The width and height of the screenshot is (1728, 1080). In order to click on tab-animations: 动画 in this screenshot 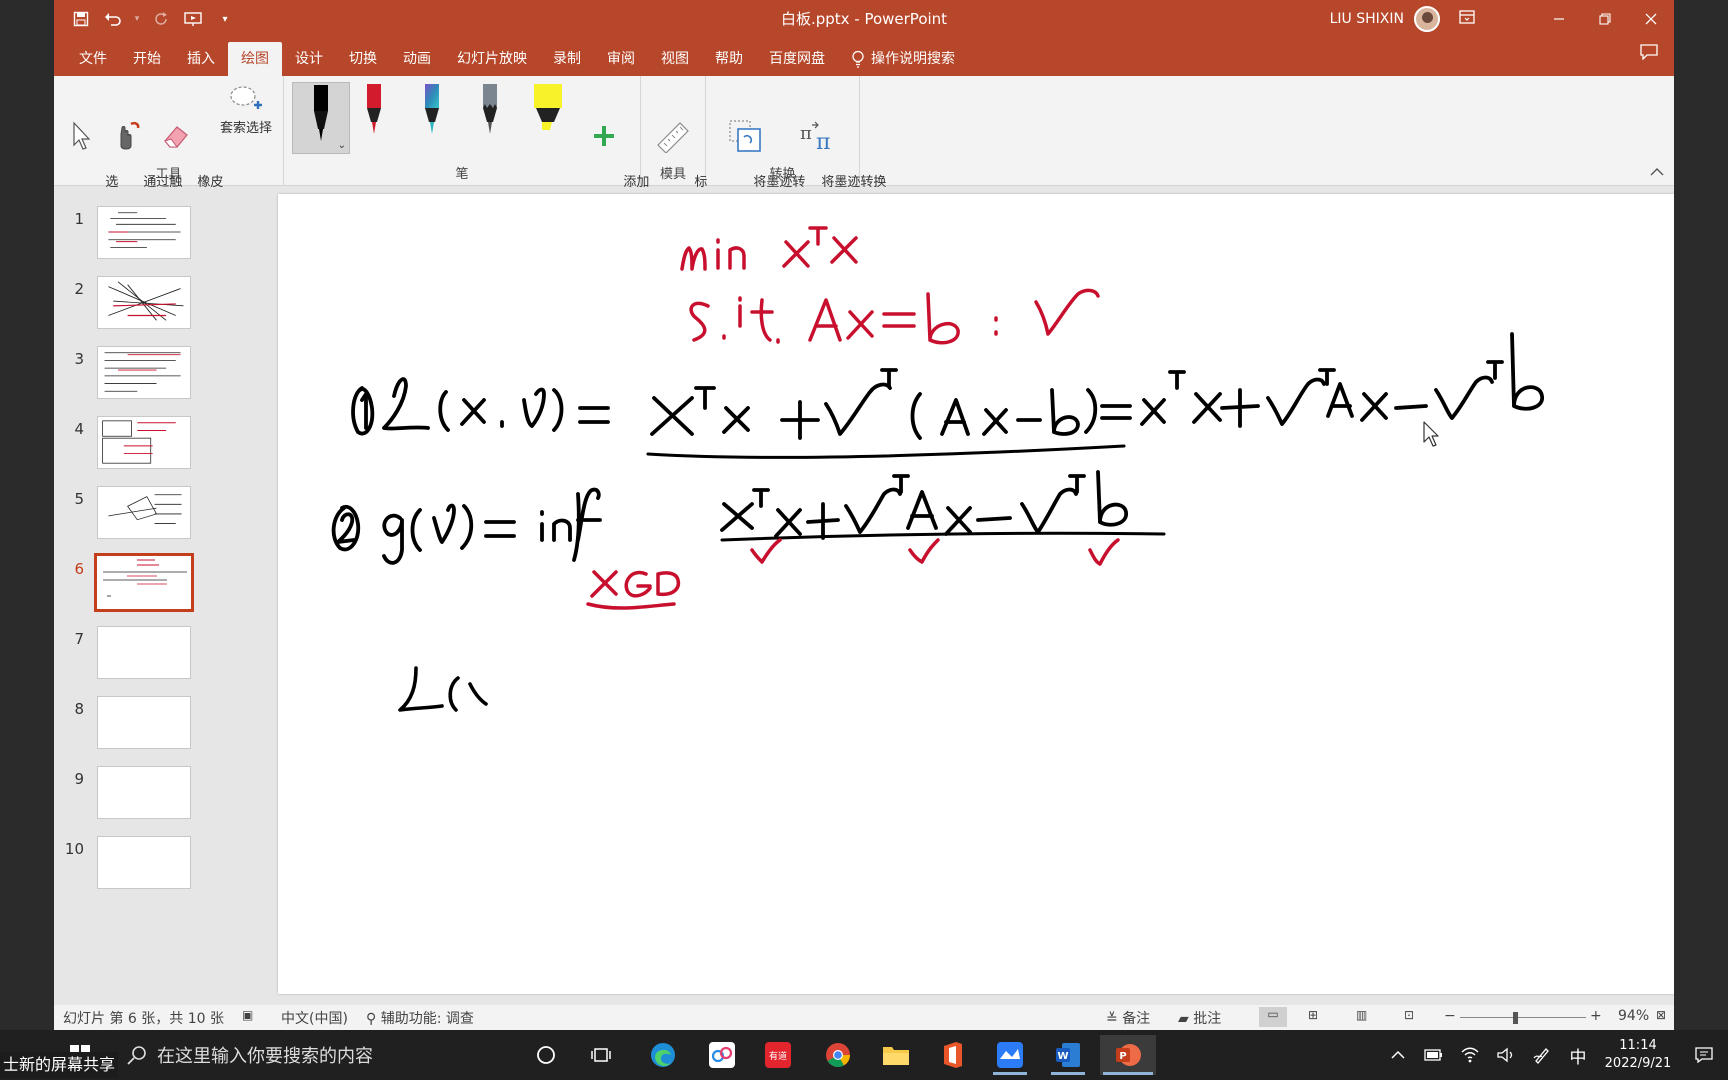, I will do `click(417, 59)`.